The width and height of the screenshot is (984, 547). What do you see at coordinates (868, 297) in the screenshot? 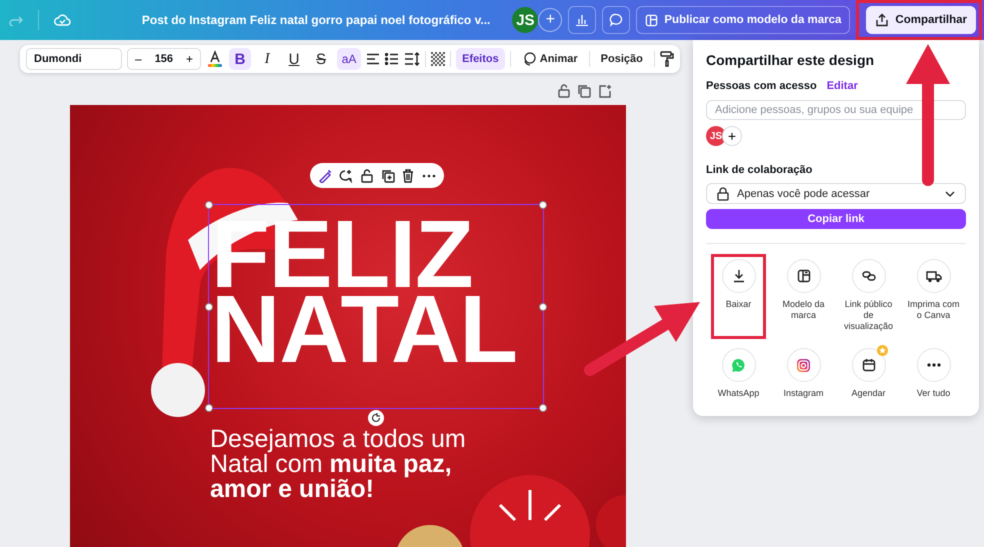
I see `share-option: Link público de visualização` at bounding box center [868, 297].